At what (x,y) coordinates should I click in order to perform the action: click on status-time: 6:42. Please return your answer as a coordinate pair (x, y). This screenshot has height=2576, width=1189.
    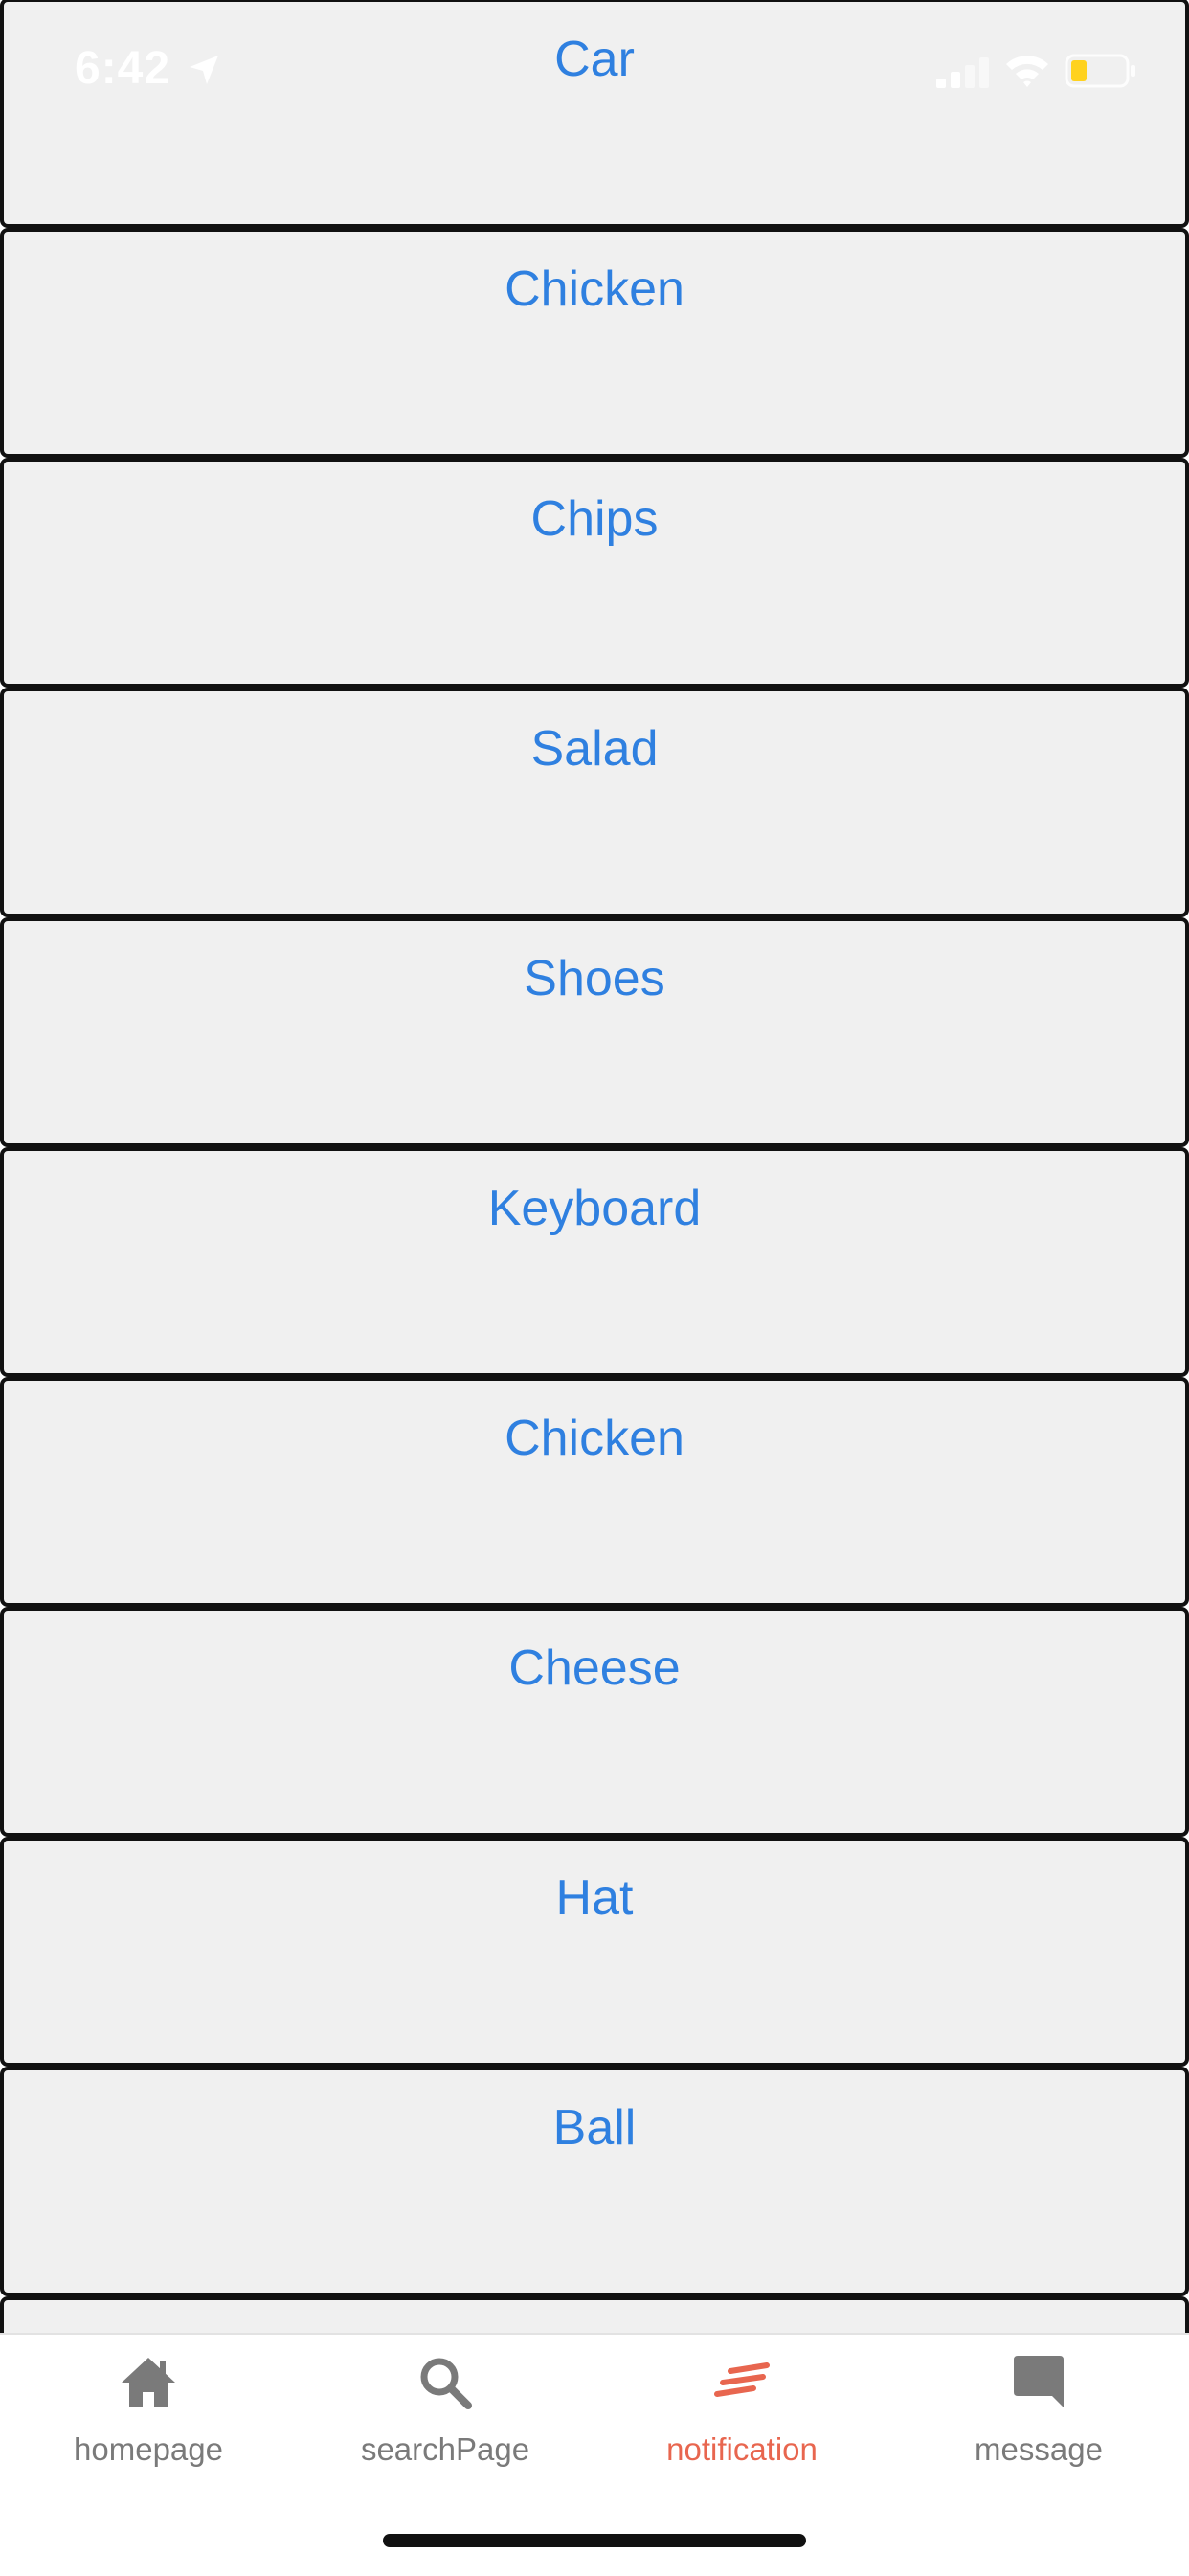
    Looking at the image, I should click on (123, 68).